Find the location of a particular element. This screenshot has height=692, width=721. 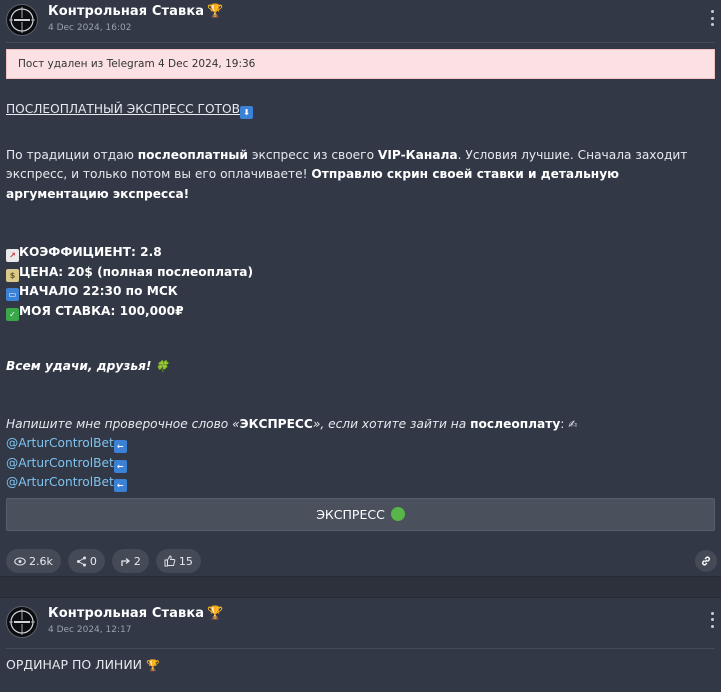

post-date: 4 Dec 2024, 12:17 is located at coordinates (135, 630).